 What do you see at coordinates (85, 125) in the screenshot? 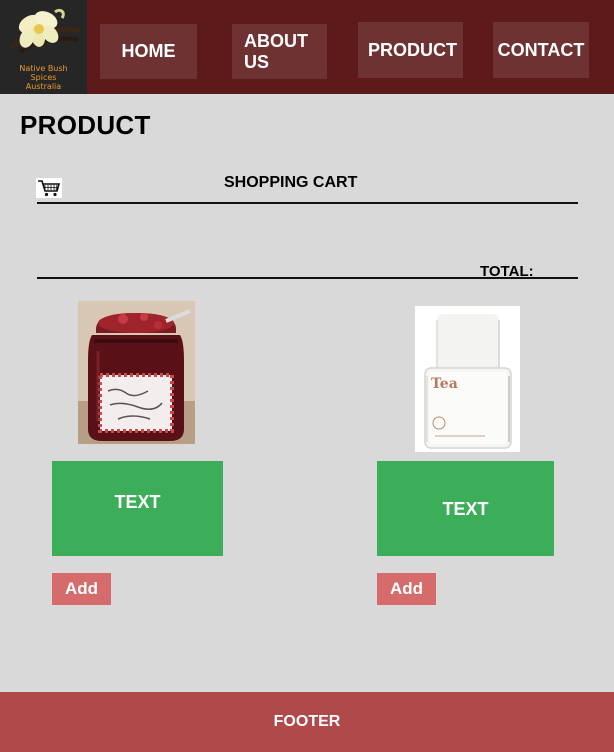
I see `page-title: PRODUCT` at bounding box center [85, 125].